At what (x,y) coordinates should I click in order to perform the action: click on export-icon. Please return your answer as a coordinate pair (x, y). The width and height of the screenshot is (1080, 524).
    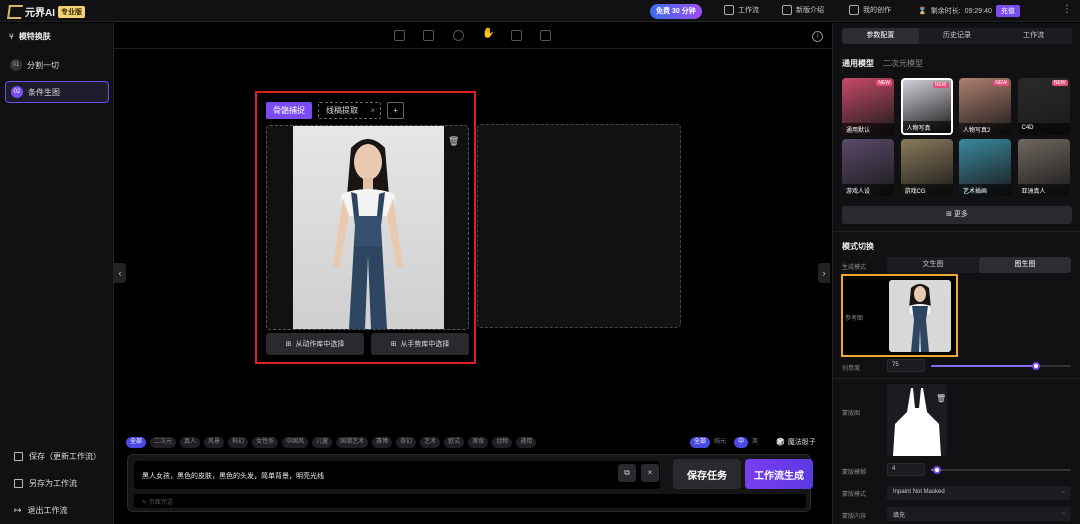
    Looking at the image, I should click on (545, 35).